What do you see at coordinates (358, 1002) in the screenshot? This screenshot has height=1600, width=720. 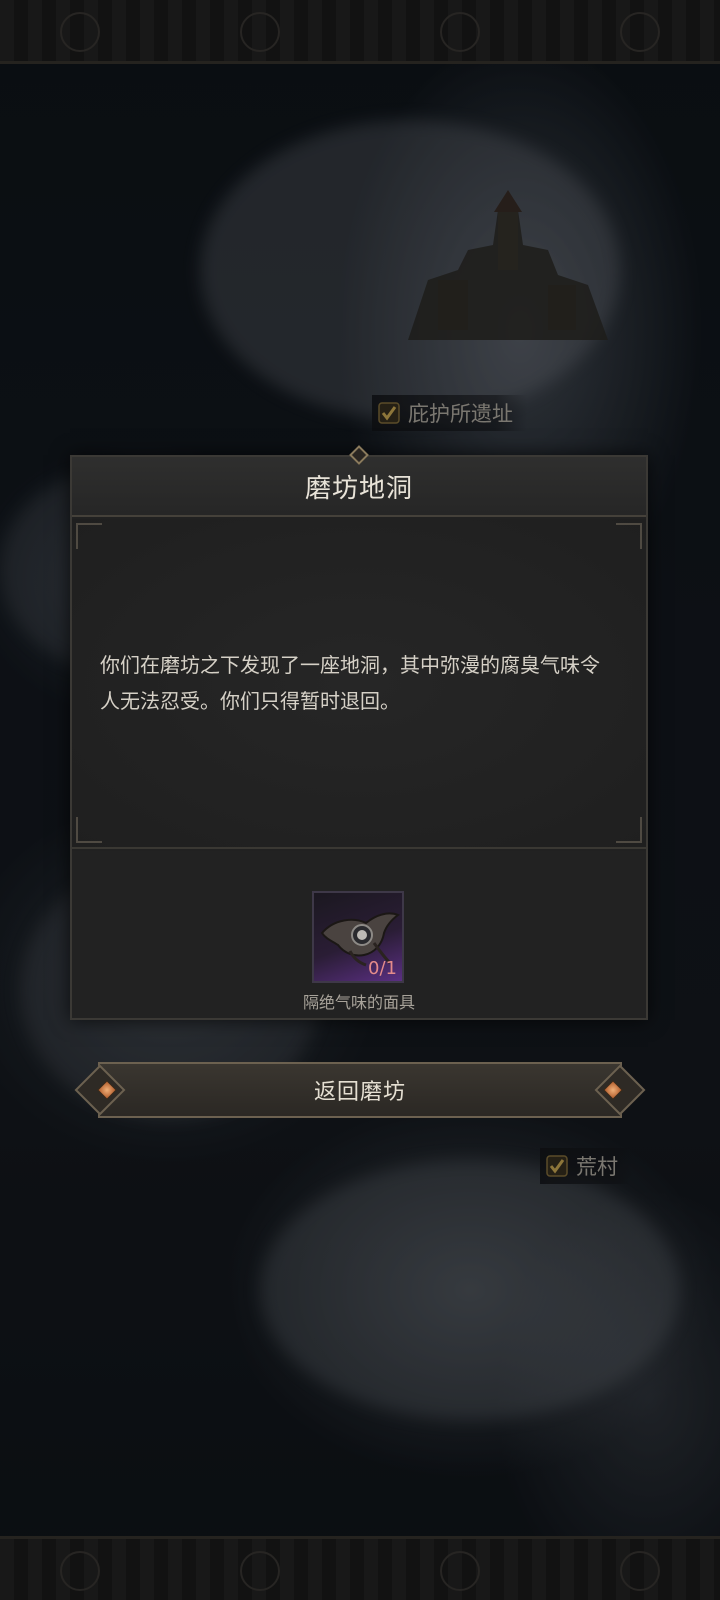 I see `item-name: 隔绝气味的面具` at bounding box center [358, 1002].